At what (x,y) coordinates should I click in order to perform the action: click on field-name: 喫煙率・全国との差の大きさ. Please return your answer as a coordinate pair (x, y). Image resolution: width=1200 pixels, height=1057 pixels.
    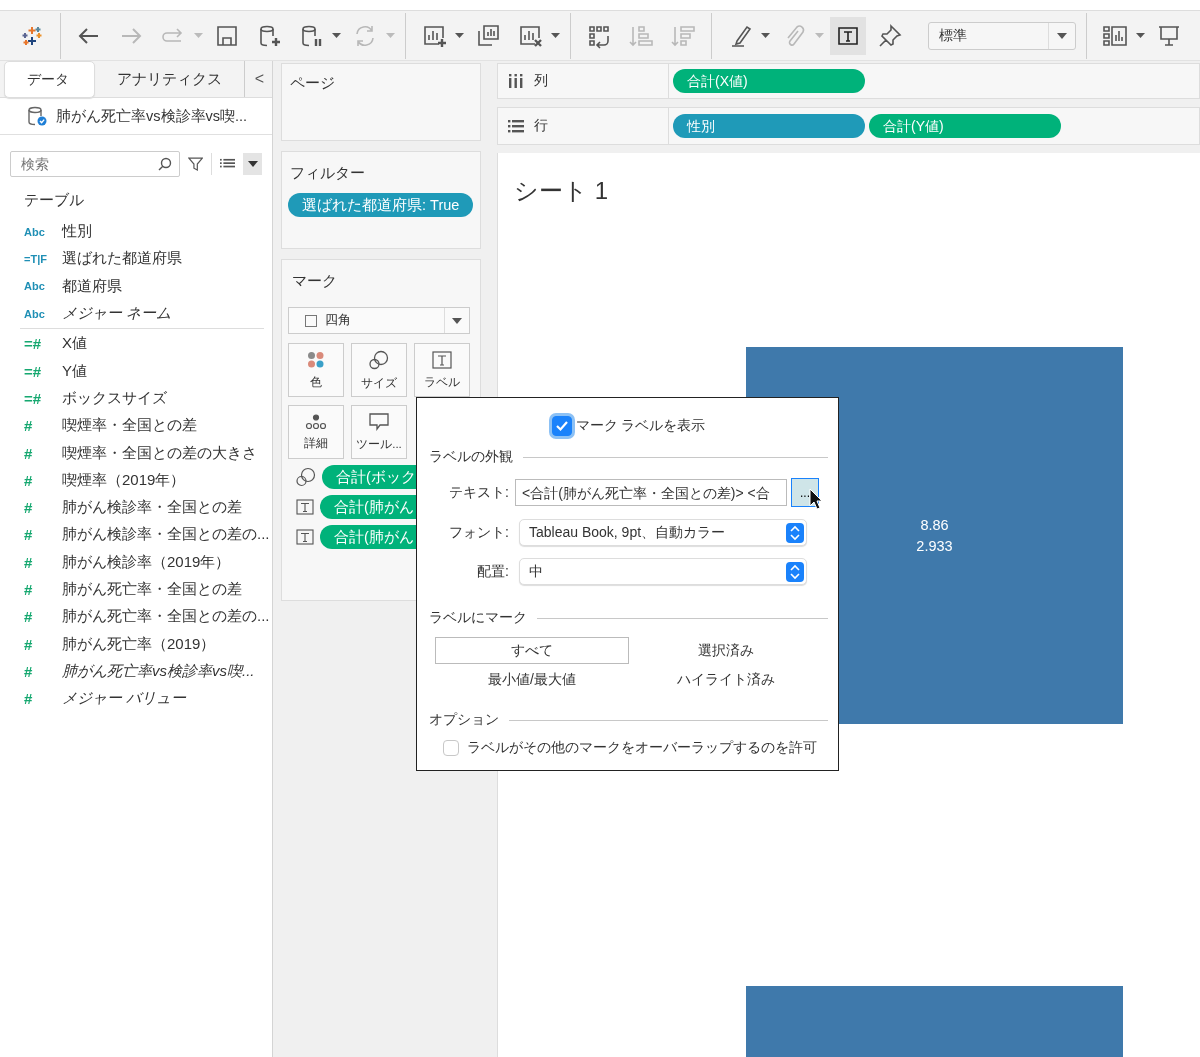
    Looking at the image, I should click on (159, 453).